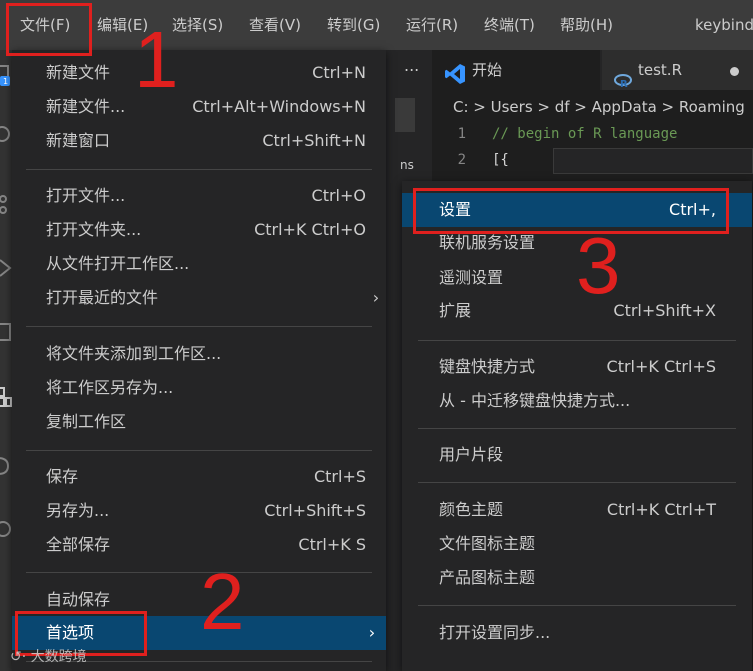  Describe the element at coordinates (461, 160) in the screenshot. I see `line-number: 2` at that location.